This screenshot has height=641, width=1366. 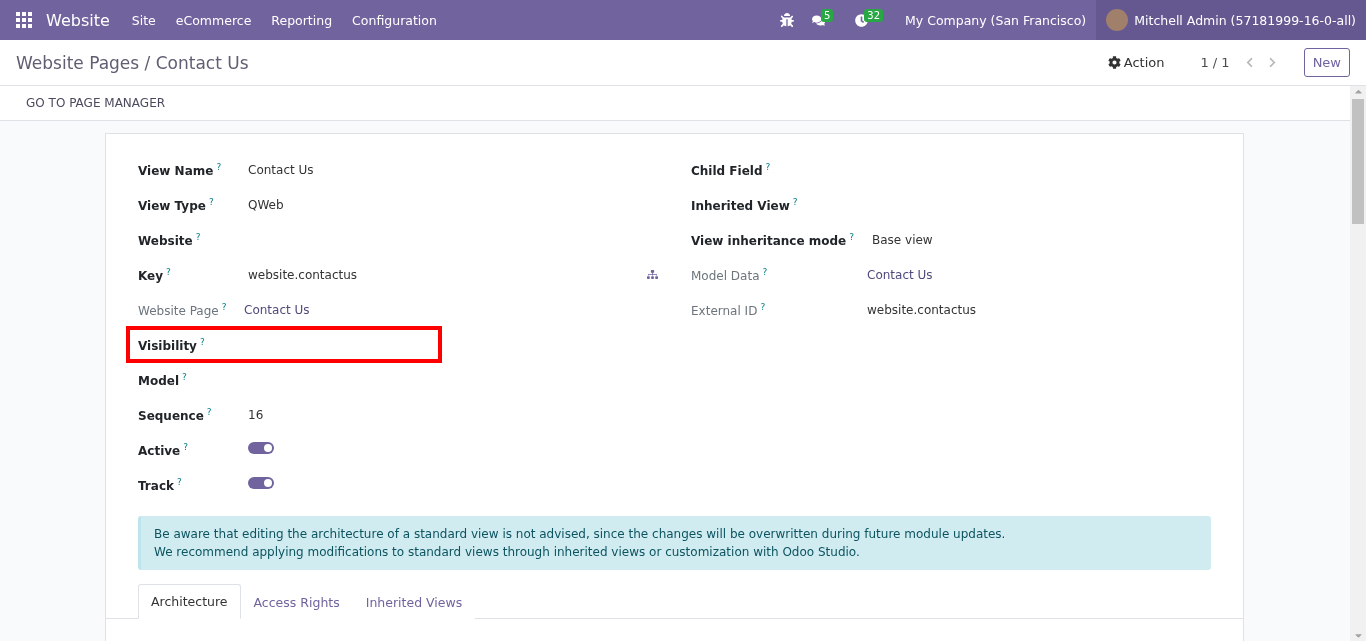 What do you see at coordinates (162, 380) in the screenshot?
I see `field-label: Model $^{?}$` at bounding box center [162, 380].